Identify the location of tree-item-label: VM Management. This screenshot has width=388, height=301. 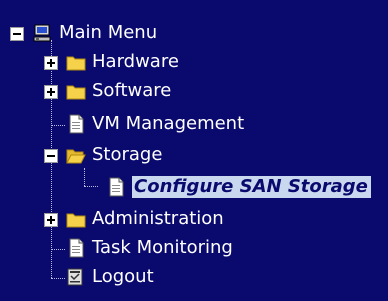
(168, 123).